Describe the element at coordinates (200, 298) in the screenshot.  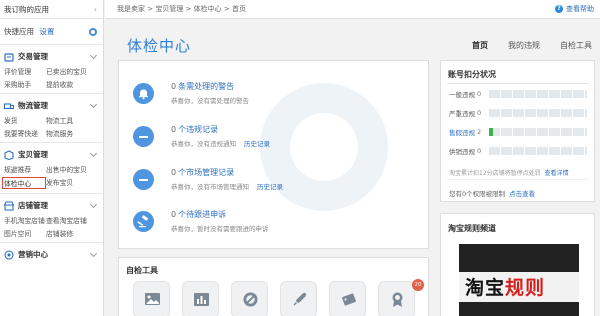
I see `chart-check-icon` at that location.